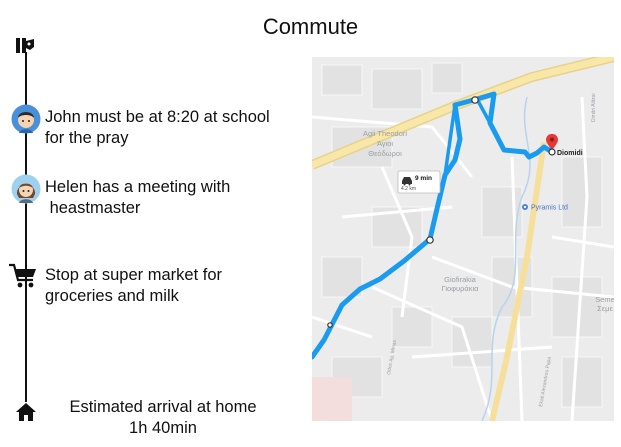 This screenshot has height=447, width=621. I want to click on area-label-agioi-2: Άγιοι, so click(385, 143).